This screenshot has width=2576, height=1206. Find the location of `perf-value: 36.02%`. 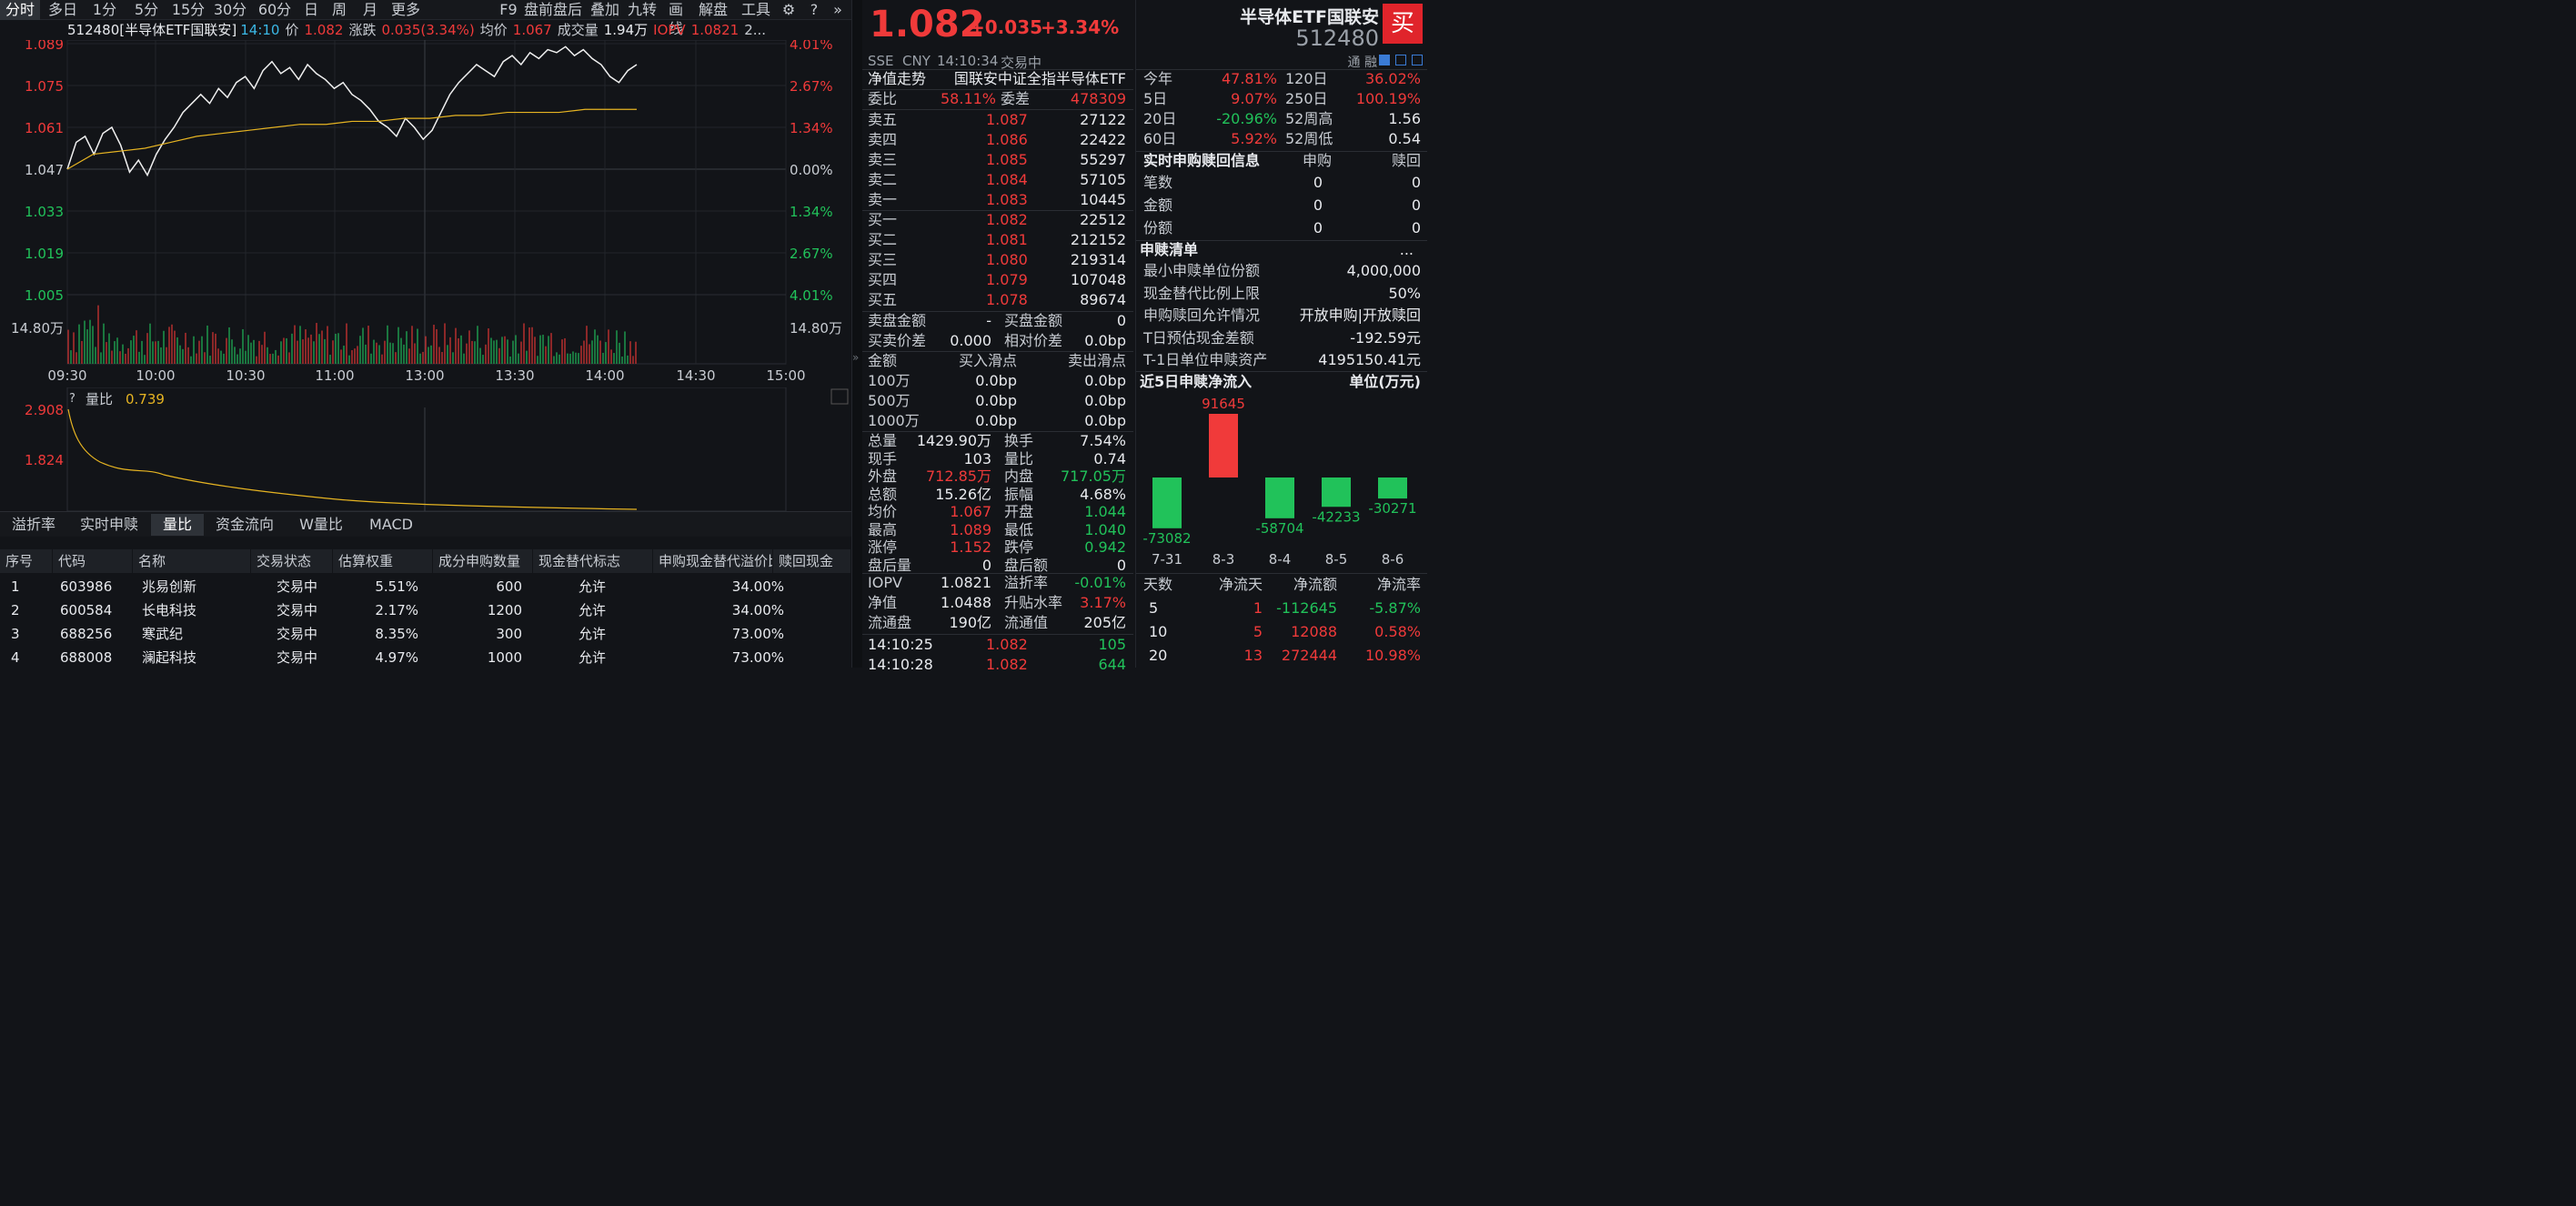

perf-value: 36.02% is located at coordinates (1392, 78).